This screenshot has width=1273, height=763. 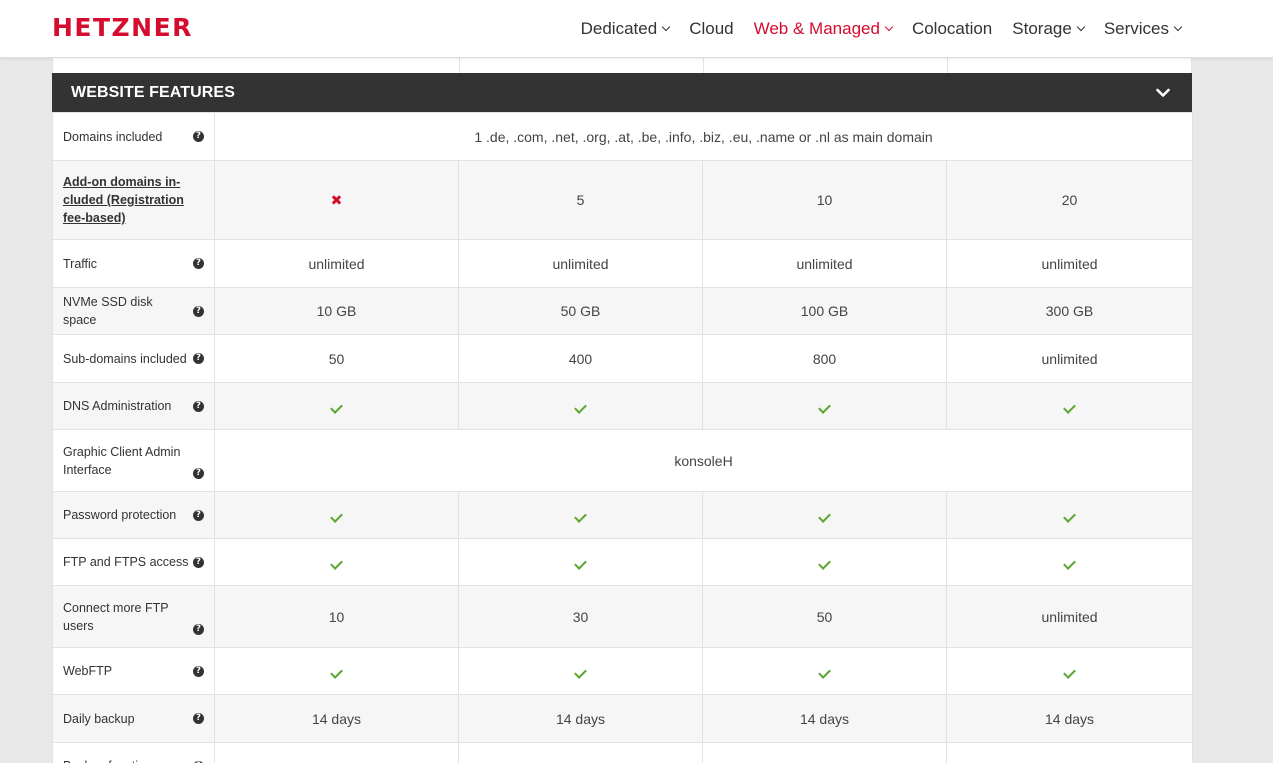 I want to click on nav-item-storage: Storage, so click(x=1049, y=29).